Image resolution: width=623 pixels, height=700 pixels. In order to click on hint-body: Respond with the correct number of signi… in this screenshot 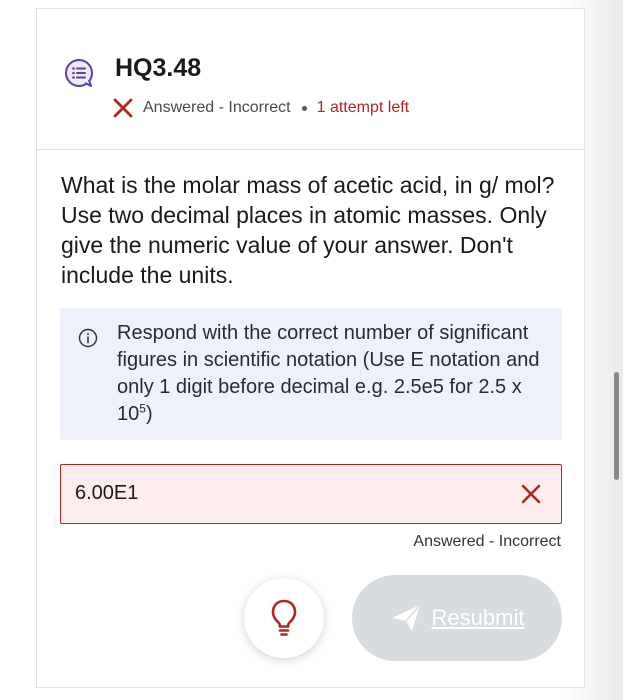, I will do `click(328, 373)`.